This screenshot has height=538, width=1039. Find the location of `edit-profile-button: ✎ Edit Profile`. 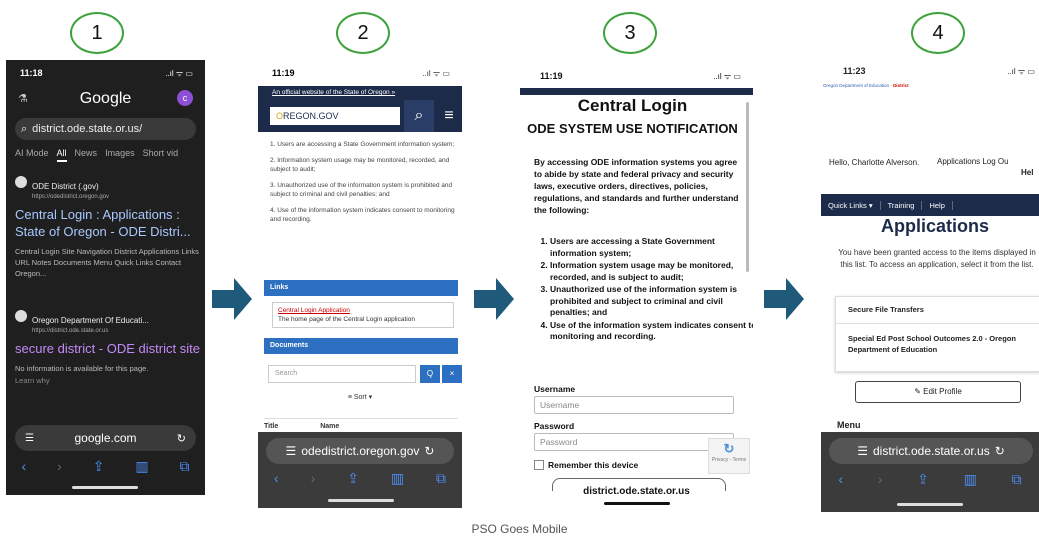

edit-profile-button: ✎ Edit Profile is located at coordinates (938, 392).